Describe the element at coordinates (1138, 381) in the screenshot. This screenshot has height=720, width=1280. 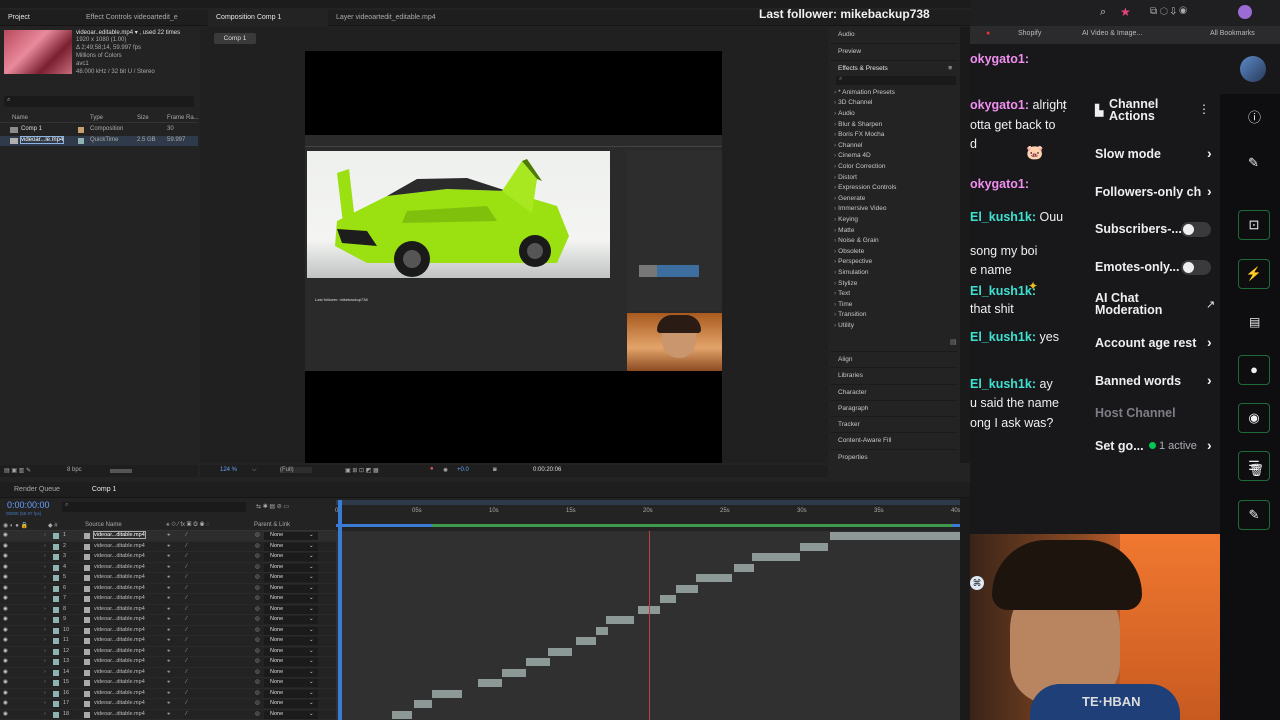
I see `banned-words-button: Banned words` at that location.